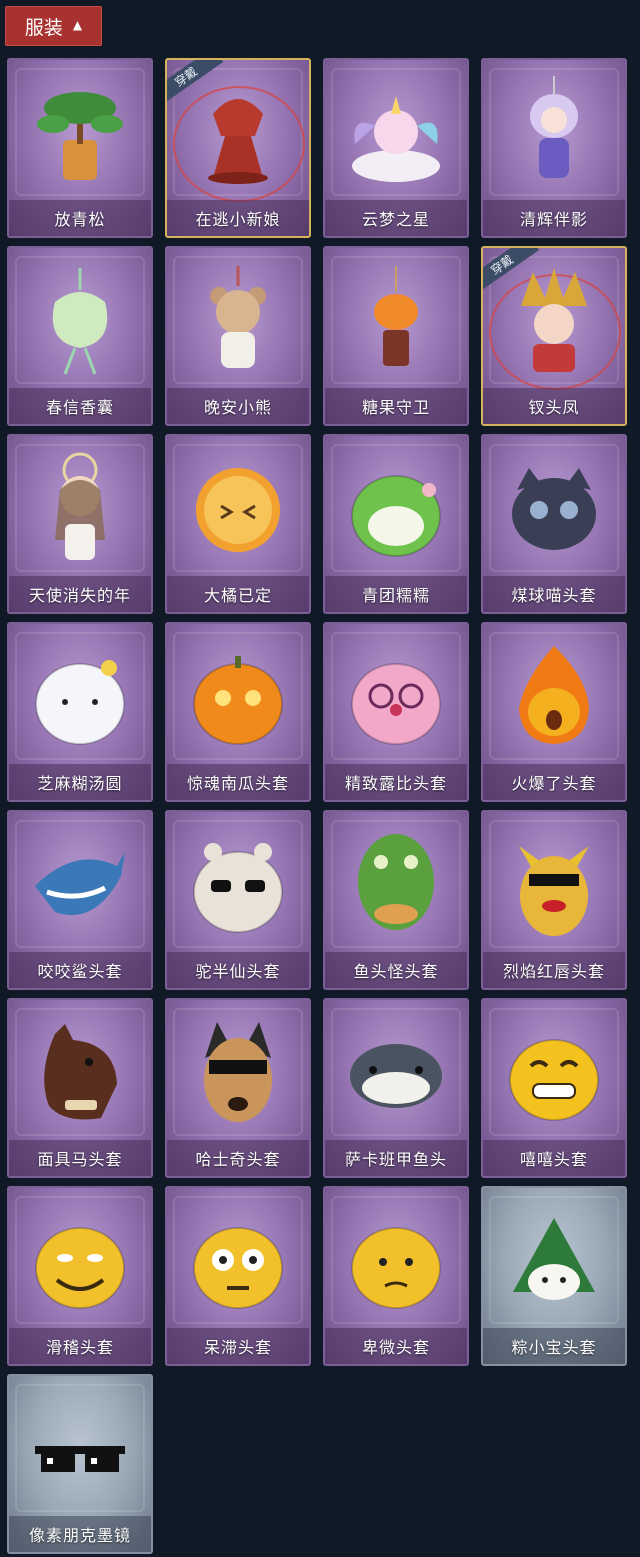 The height and width of the screenshot is (1557, 640). What do you see at coordinates (77, 25) in the screenshot?
I see `chevron-up-icon: ▲` at bounding box center [77, 25].